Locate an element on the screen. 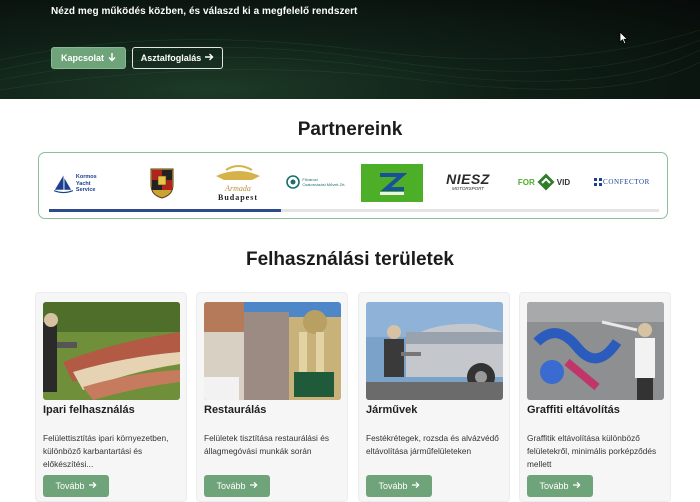 The width and height of the screenshot is (700, 502). forvid-left: FOR is located at coordinates (526, 182).